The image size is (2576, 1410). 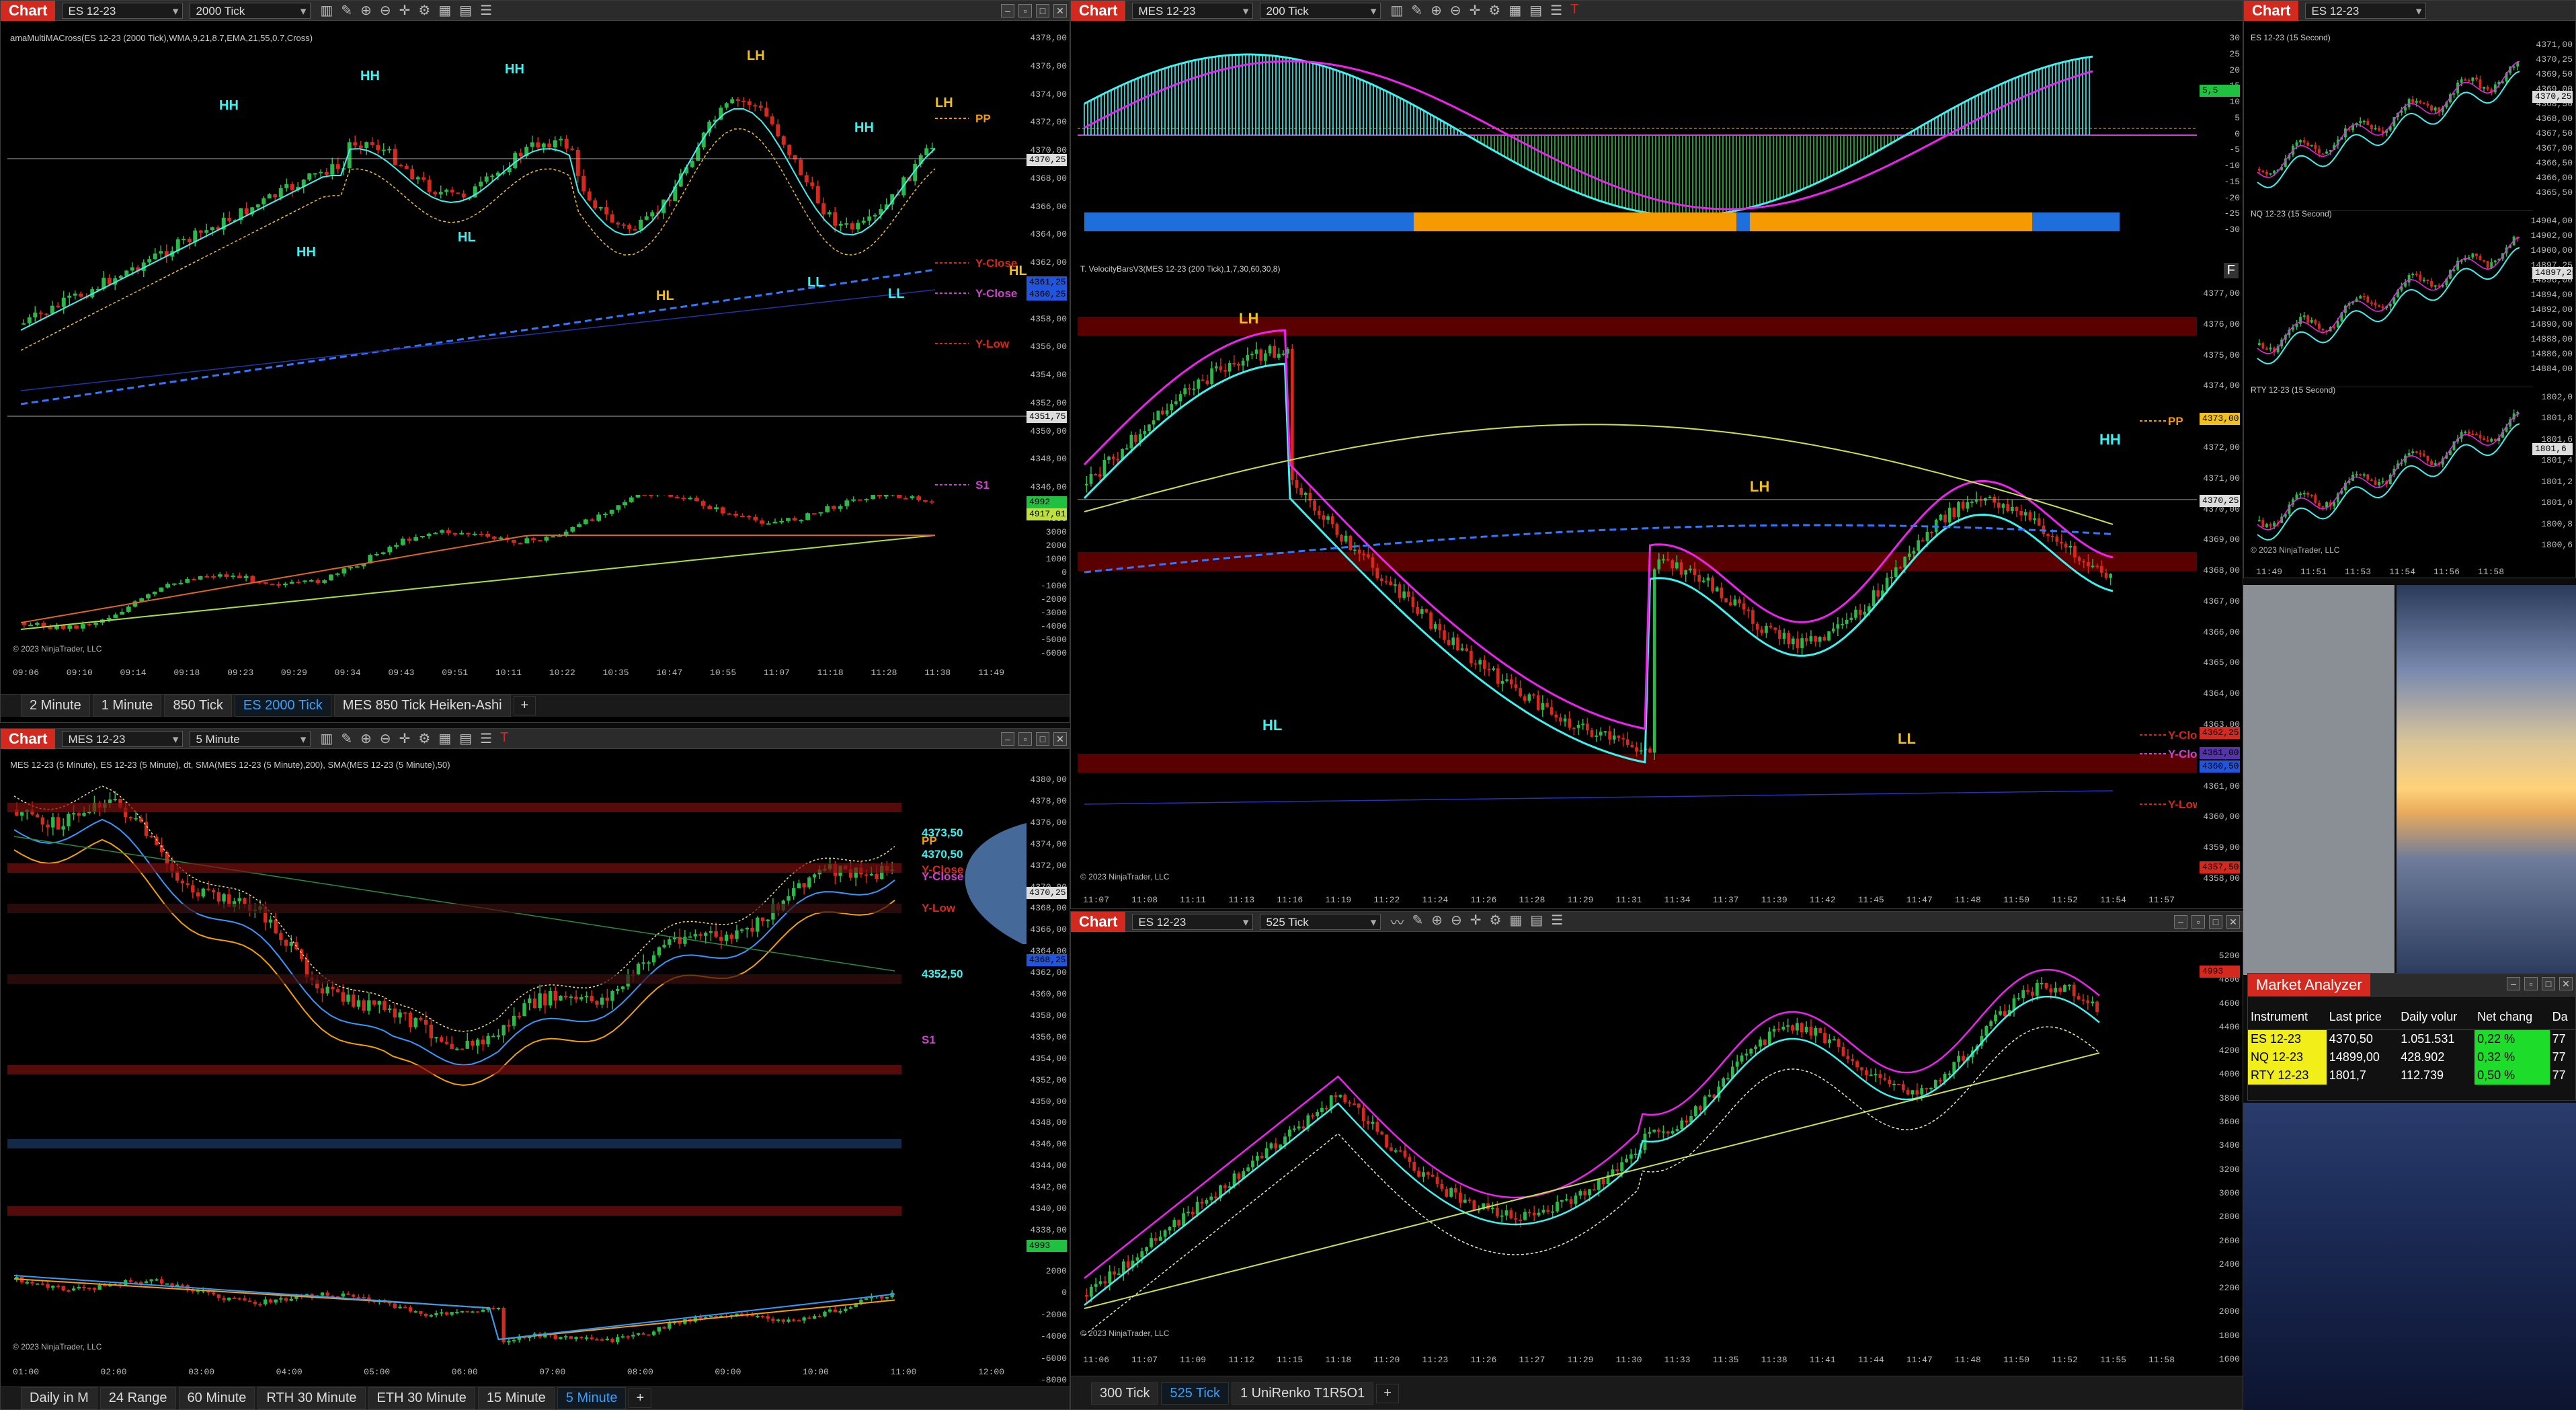 What do you see at coordinates (59, 1398) in the screenshot?
I see `tab-daily-in-m: Daily in M` at bounding box center [59, 1398].